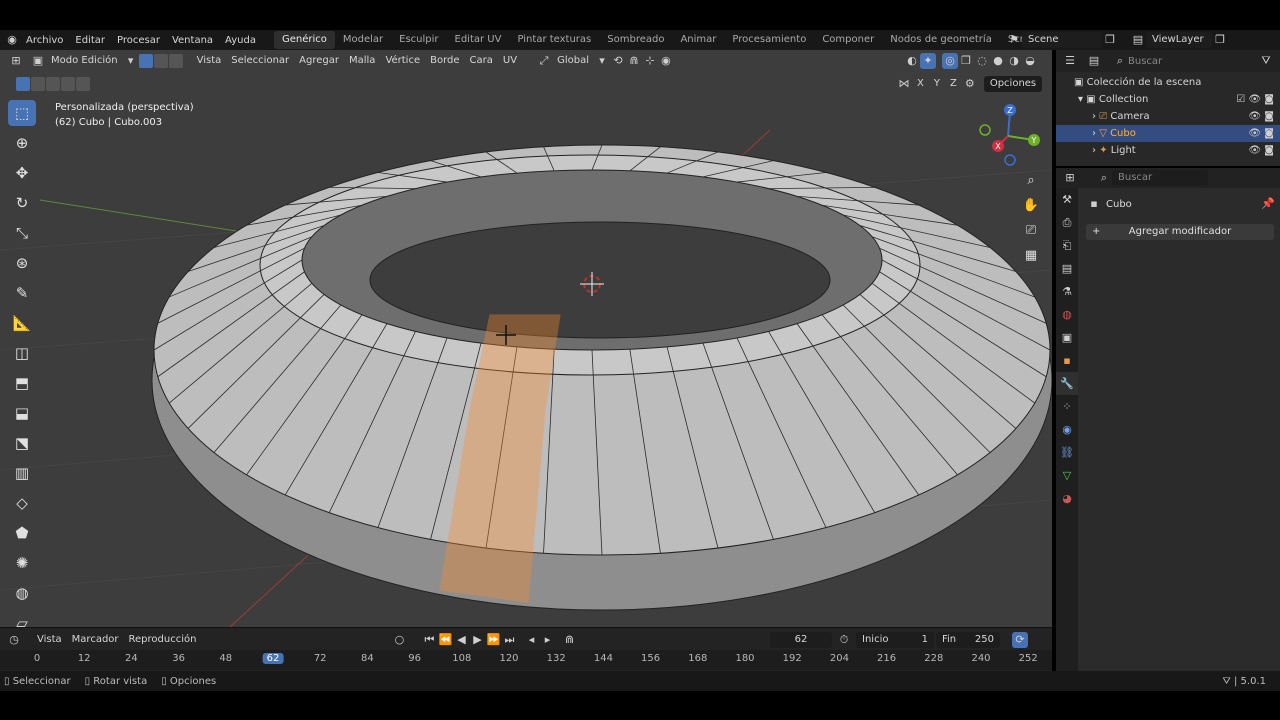 The width and height of the screenshot is (1280, 720). What do you see at coordinates (1067, 429) in the screenshot?
I see `physics-tab-icon: ◉` at bounding box center [1067, 429].